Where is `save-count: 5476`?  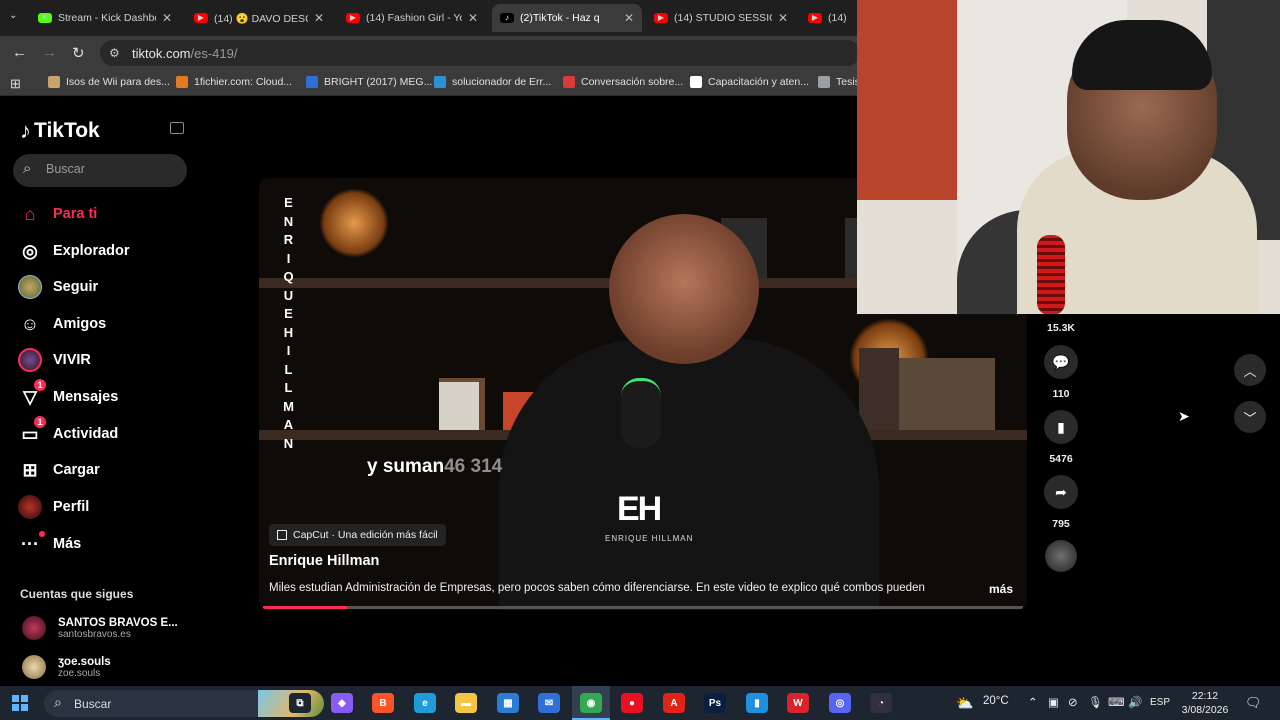
save-count: 5476 is located at coordinates (1061, 459).